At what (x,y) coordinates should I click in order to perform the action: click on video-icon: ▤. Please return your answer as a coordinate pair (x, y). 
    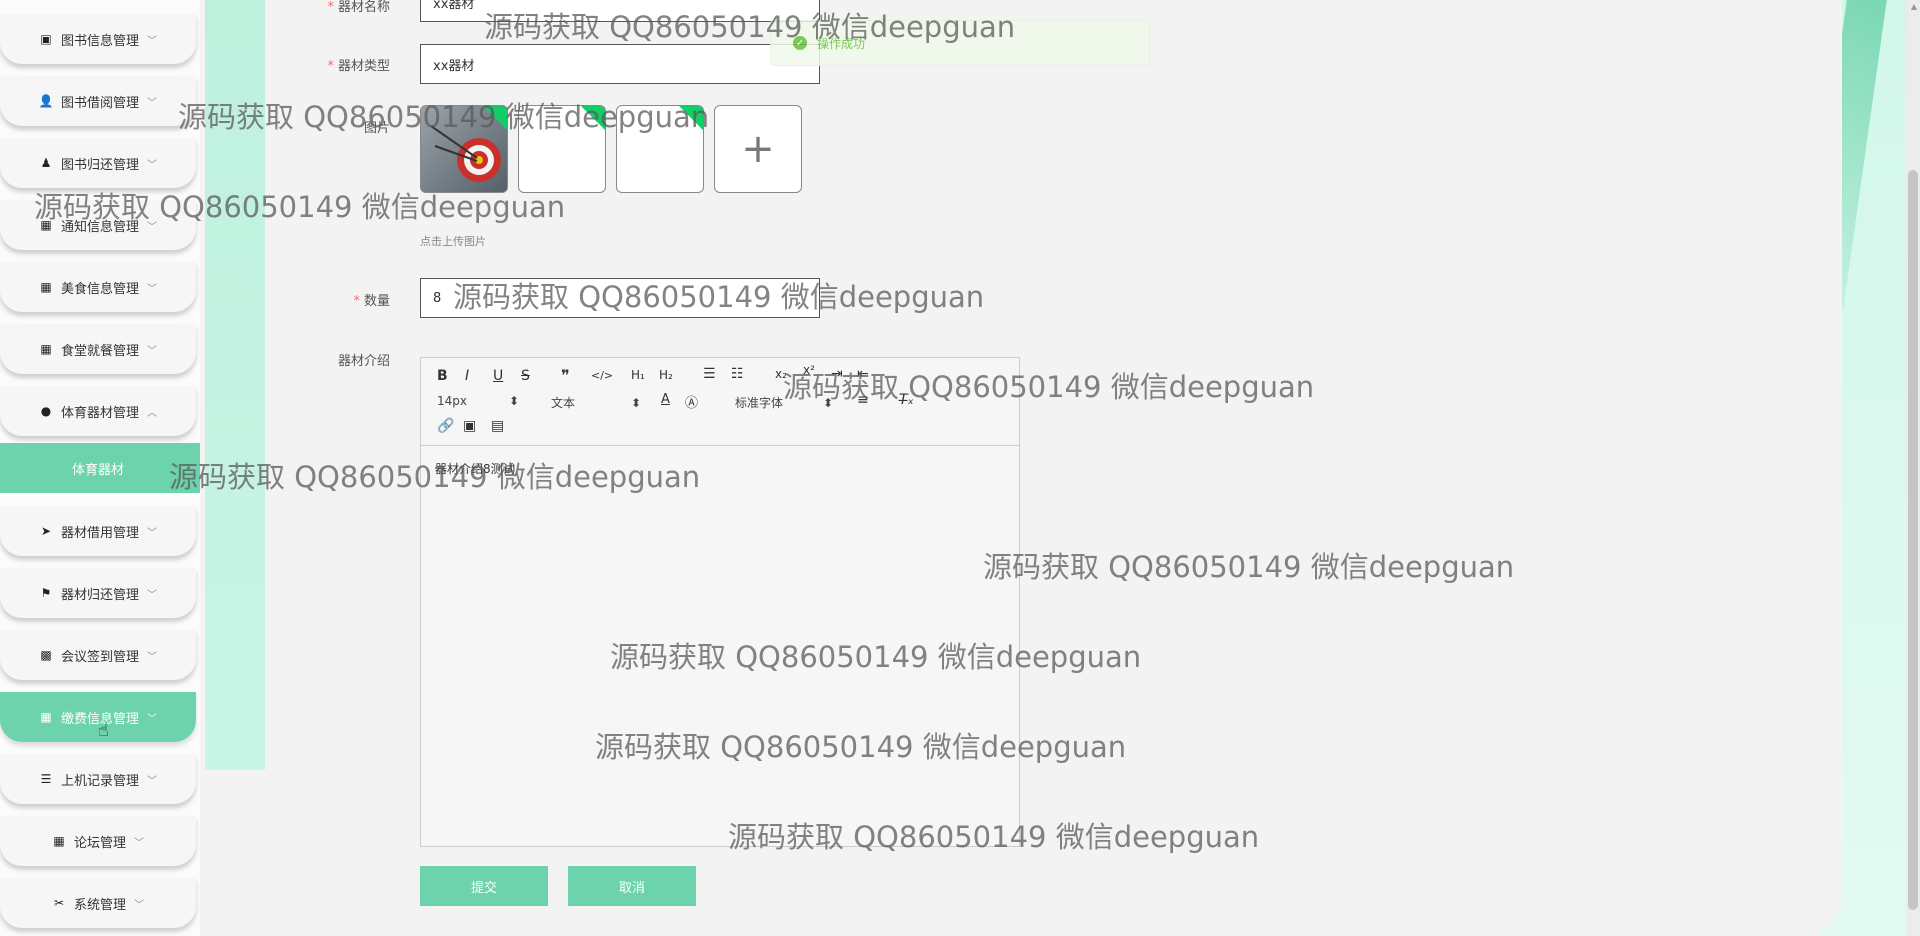
    Looking at the image, I should click on (497, 426).